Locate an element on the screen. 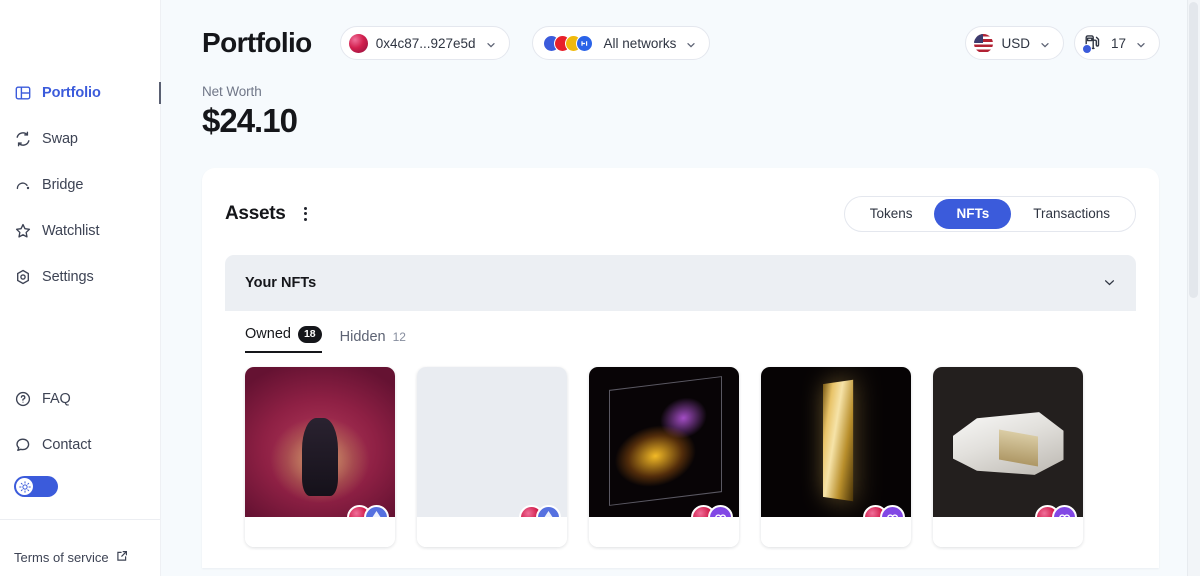 This screenshot has width=1200, height=576. net-worth-block: Net Worth $24.10 is located at coordinates (680, 100).